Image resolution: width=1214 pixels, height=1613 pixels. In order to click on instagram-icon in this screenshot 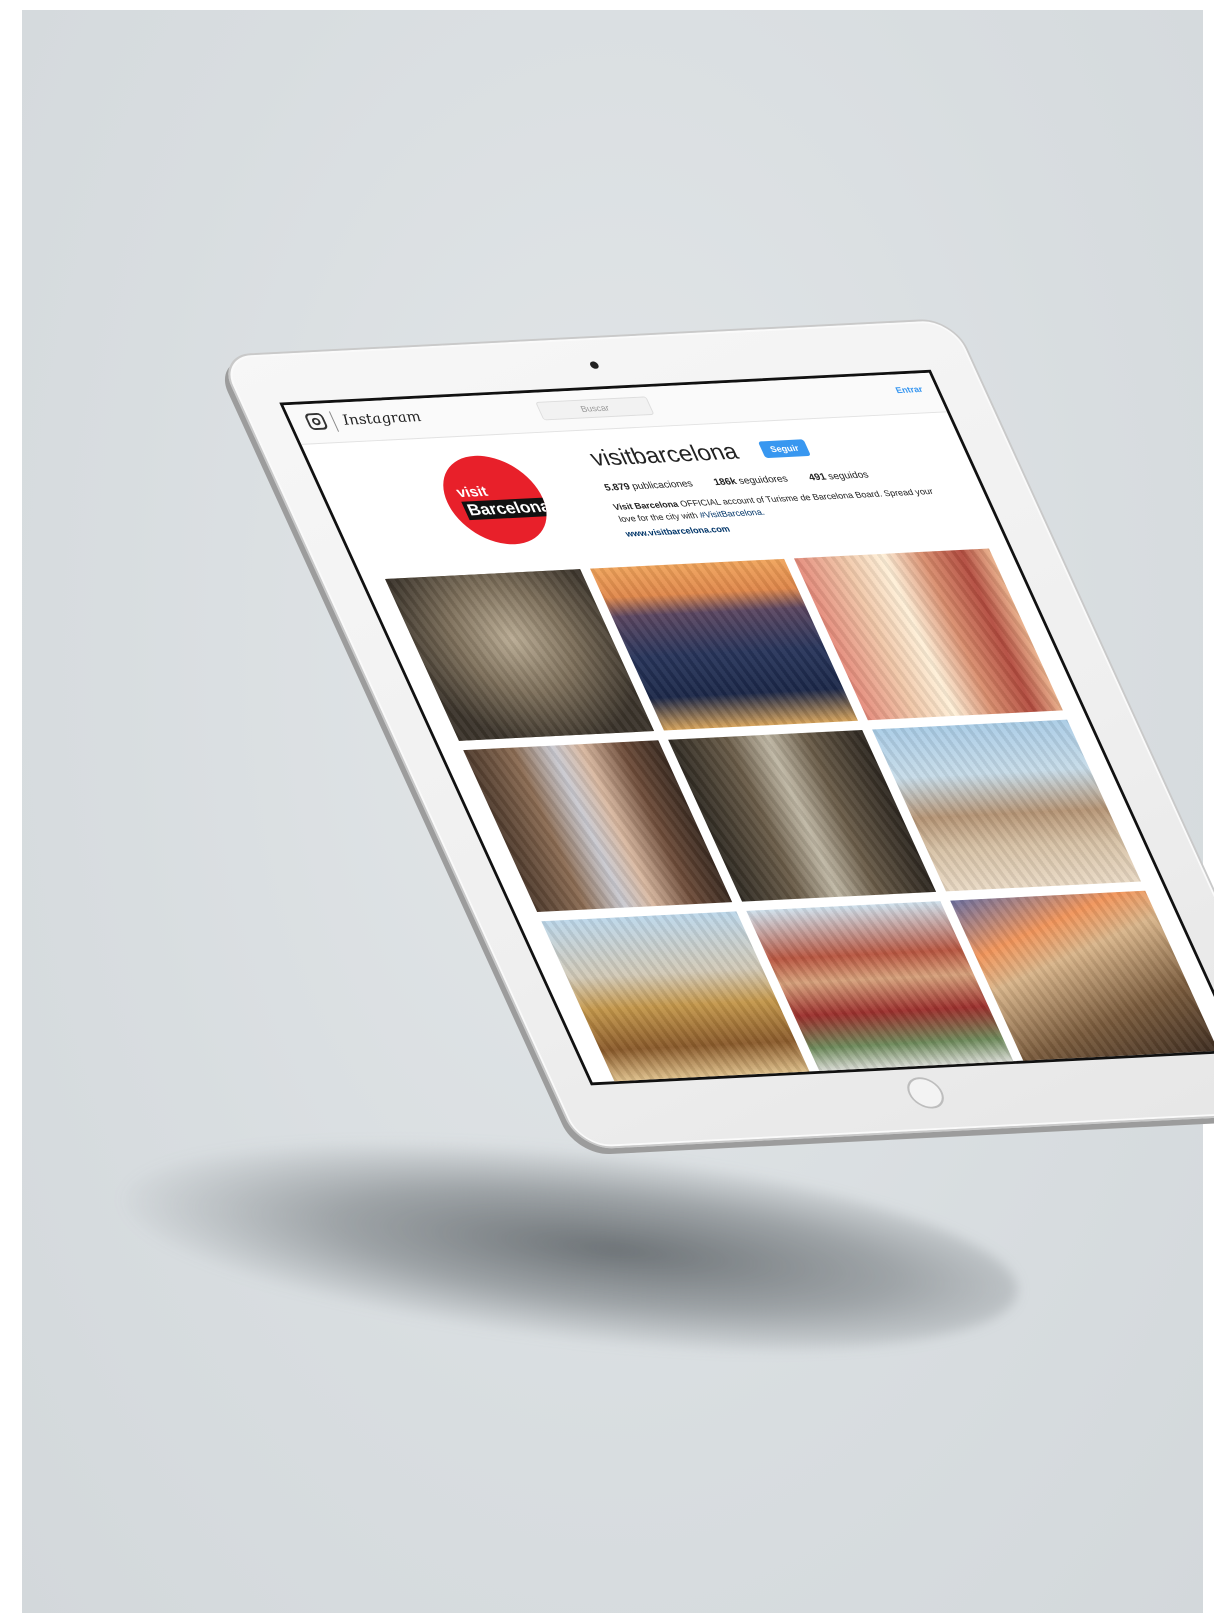, I will do `click(316, 421)`.